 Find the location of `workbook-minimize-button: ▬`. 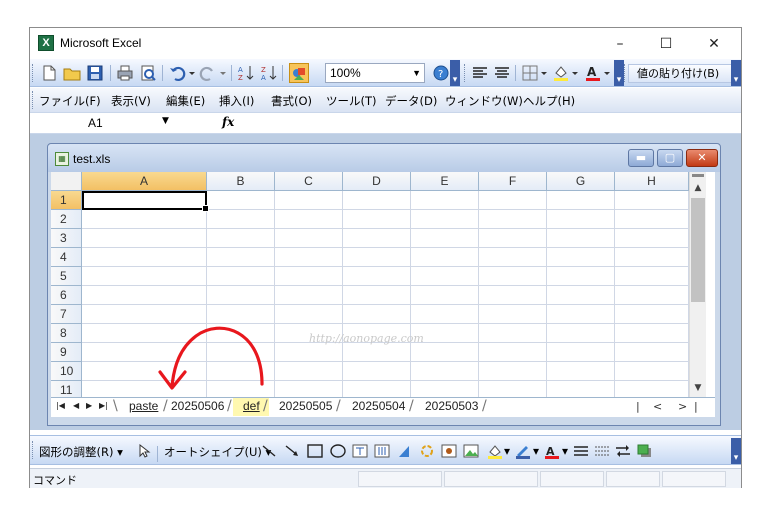

workbook-minimize-button: ▬ is located at coordinates (641, 158).